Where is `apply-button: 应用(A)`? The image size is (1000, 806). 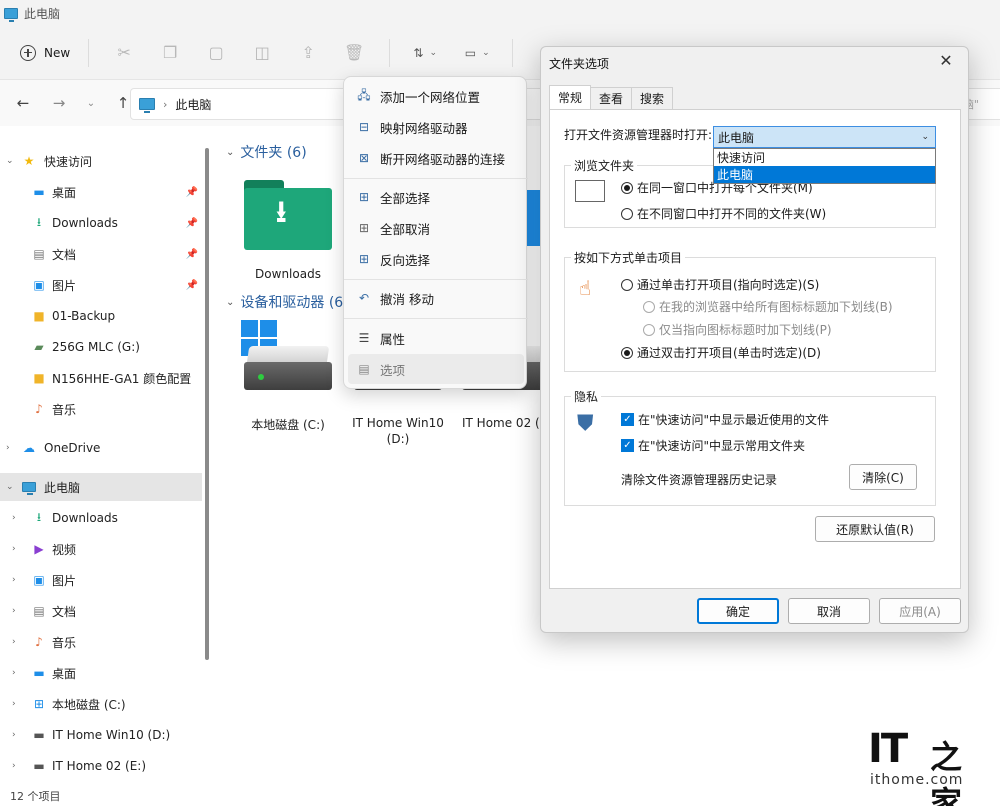
apply-button: 应用(A) is located at coordinates (920, 611).